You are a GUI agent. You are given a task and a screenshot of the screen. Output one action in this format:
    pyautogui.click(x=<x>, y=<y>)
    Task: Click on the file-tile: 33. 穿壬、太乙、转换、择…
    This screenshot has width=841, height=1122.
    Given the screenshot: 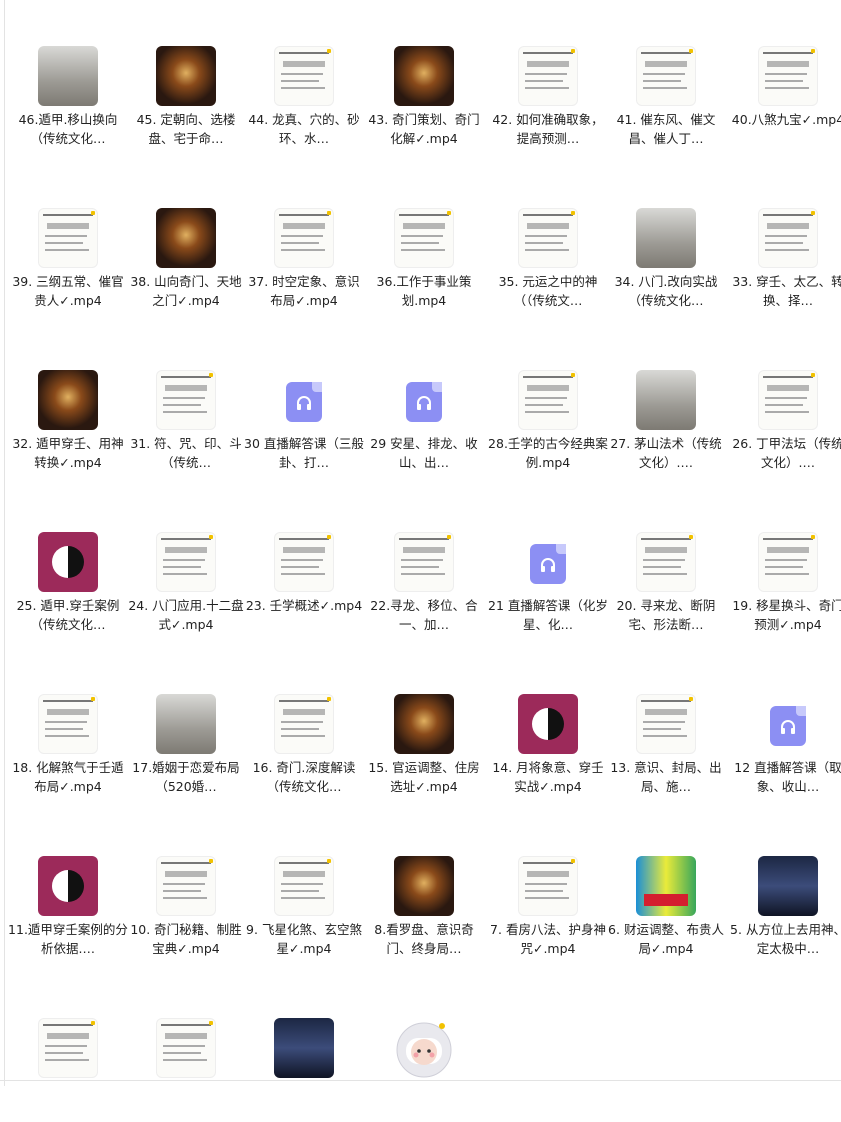 What is the action you would take?
    pyautogui.click(x=784, y=237)
    